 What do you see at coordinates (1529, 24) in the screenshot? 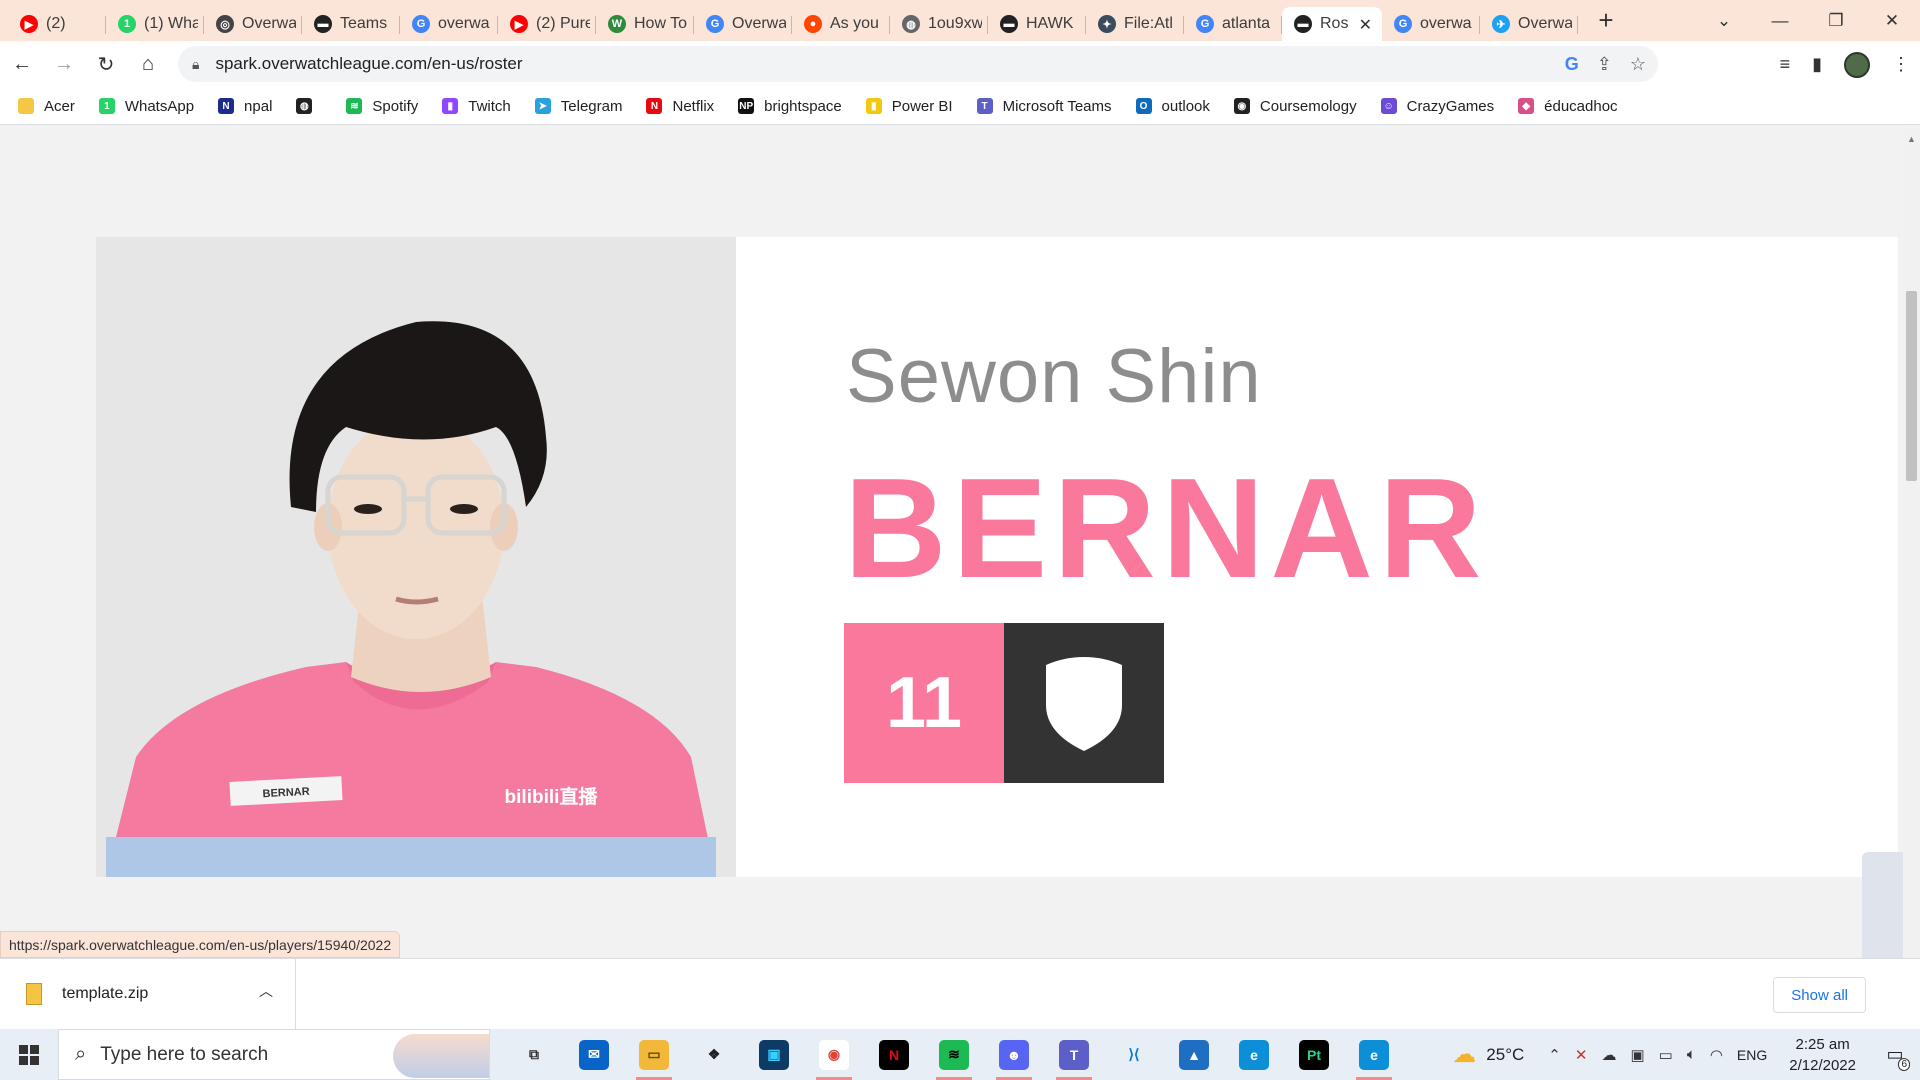
I see `browser-tab: ✈ Overwa` at bounding box center [1529, 24].